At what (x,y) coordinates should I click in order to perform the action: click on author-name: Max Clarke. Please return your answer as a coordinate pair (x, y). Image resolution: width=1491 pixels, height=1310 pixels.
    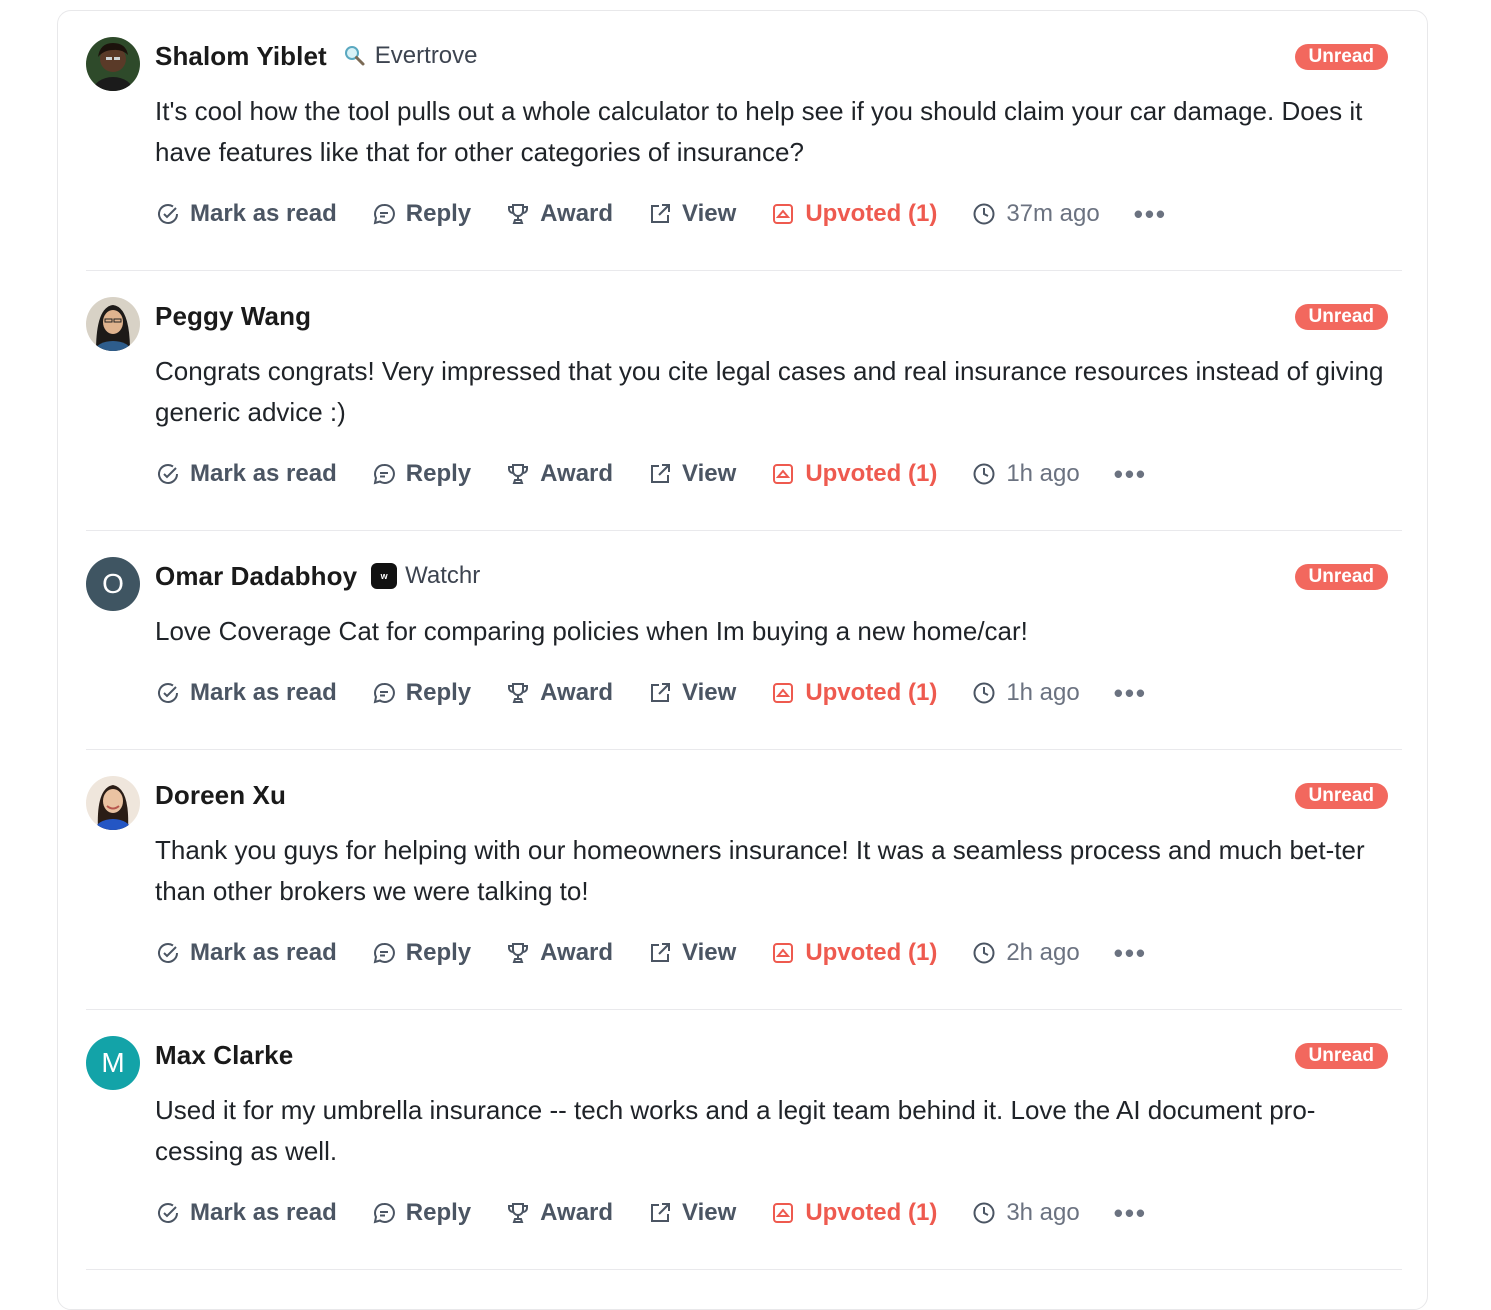
    Looking at the image, I should click on (224, 1055).